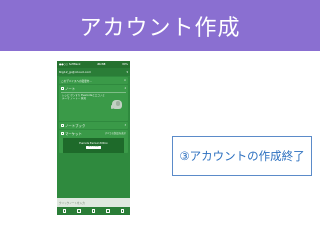 The image size is (320, 240). Describe the element at coordinates (101, 64) in the screenshot. I see `status-time: 21:33` at that location.